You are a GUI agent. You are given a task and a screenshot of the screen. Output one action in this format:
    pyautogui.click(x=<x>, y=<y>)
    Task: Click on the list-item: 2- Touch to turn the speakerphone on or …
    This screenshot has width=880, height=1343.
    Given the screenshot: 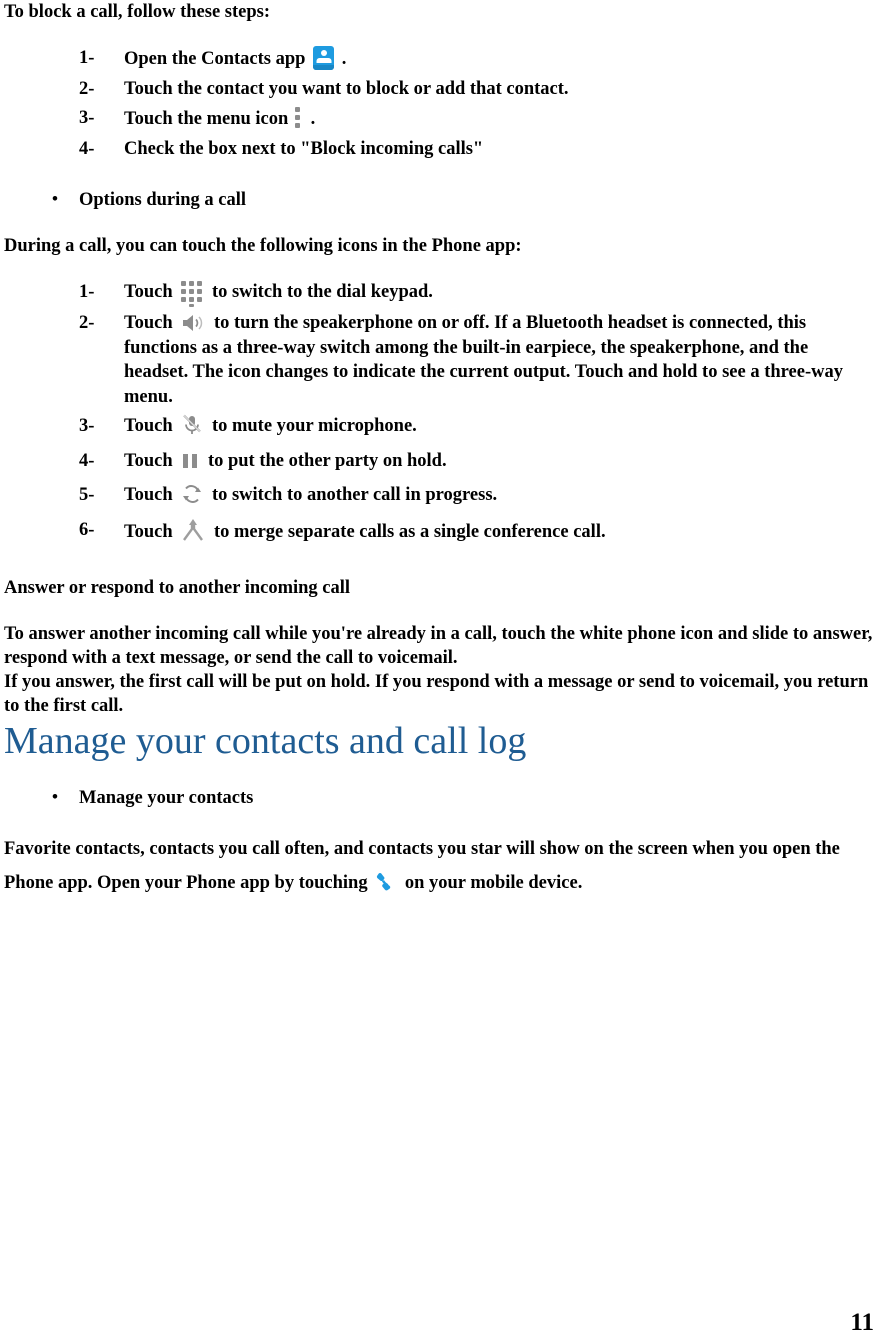 What is the action you would take?
    pyautogui.click(x=440, y=360)
    